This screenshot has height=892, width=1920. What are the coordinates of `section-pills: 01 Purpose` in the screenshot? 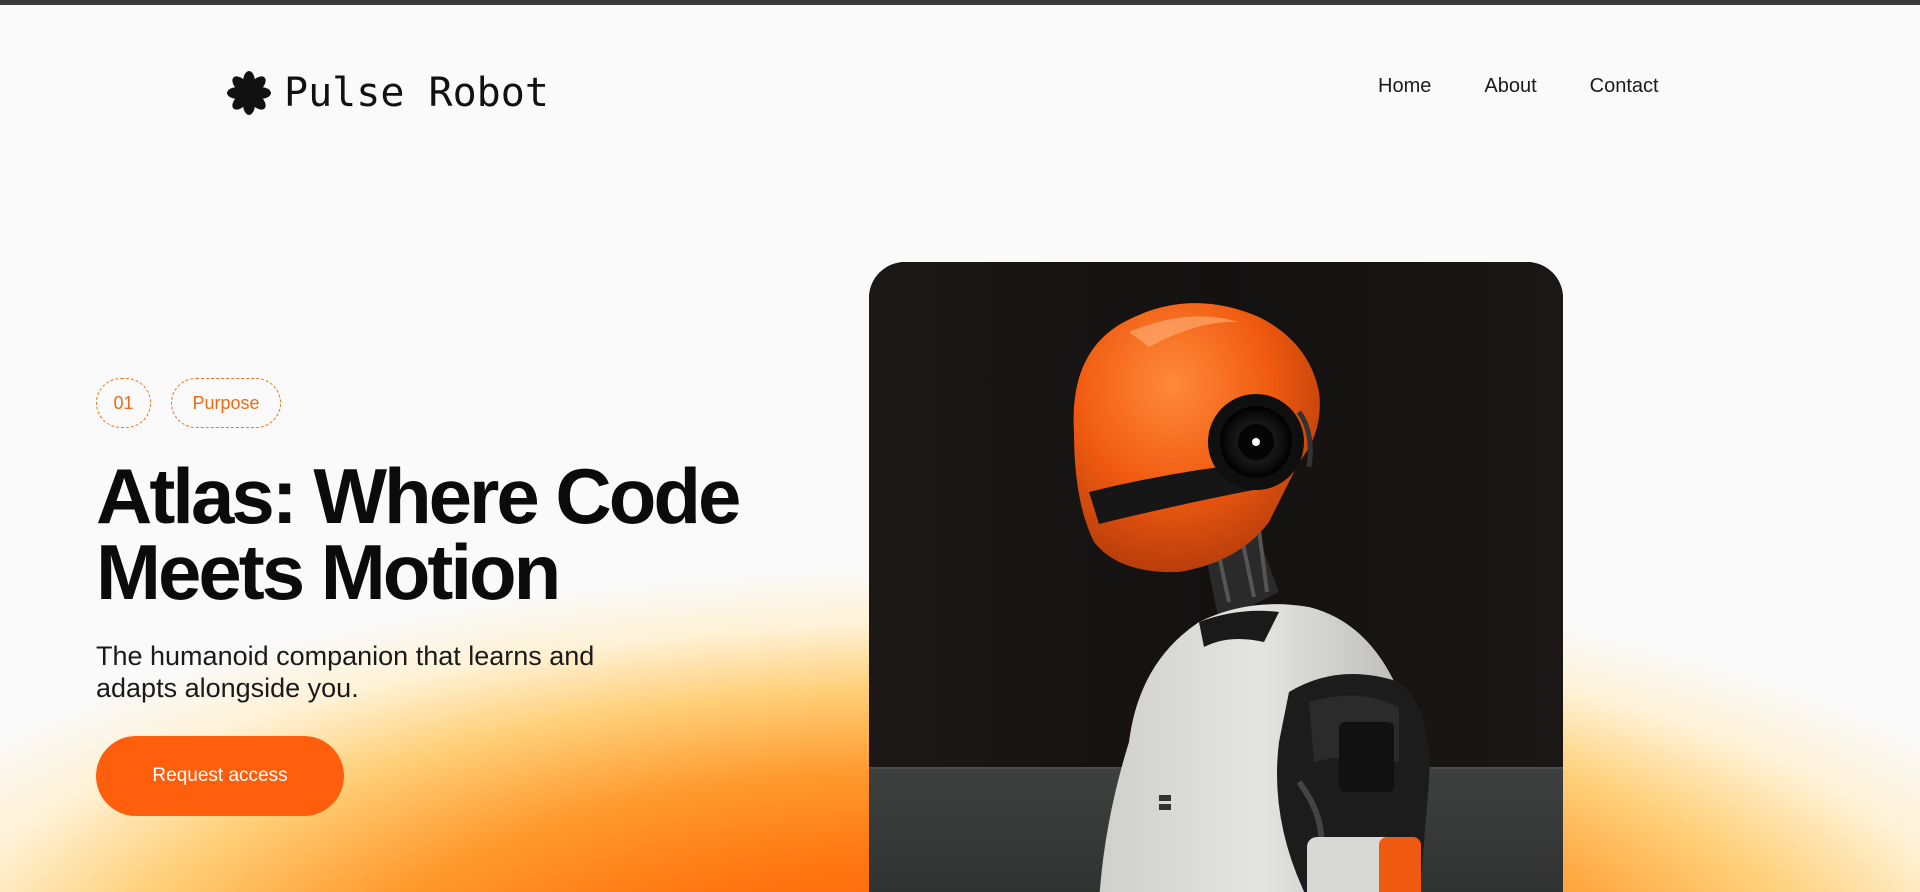 It's located at (456, 403).